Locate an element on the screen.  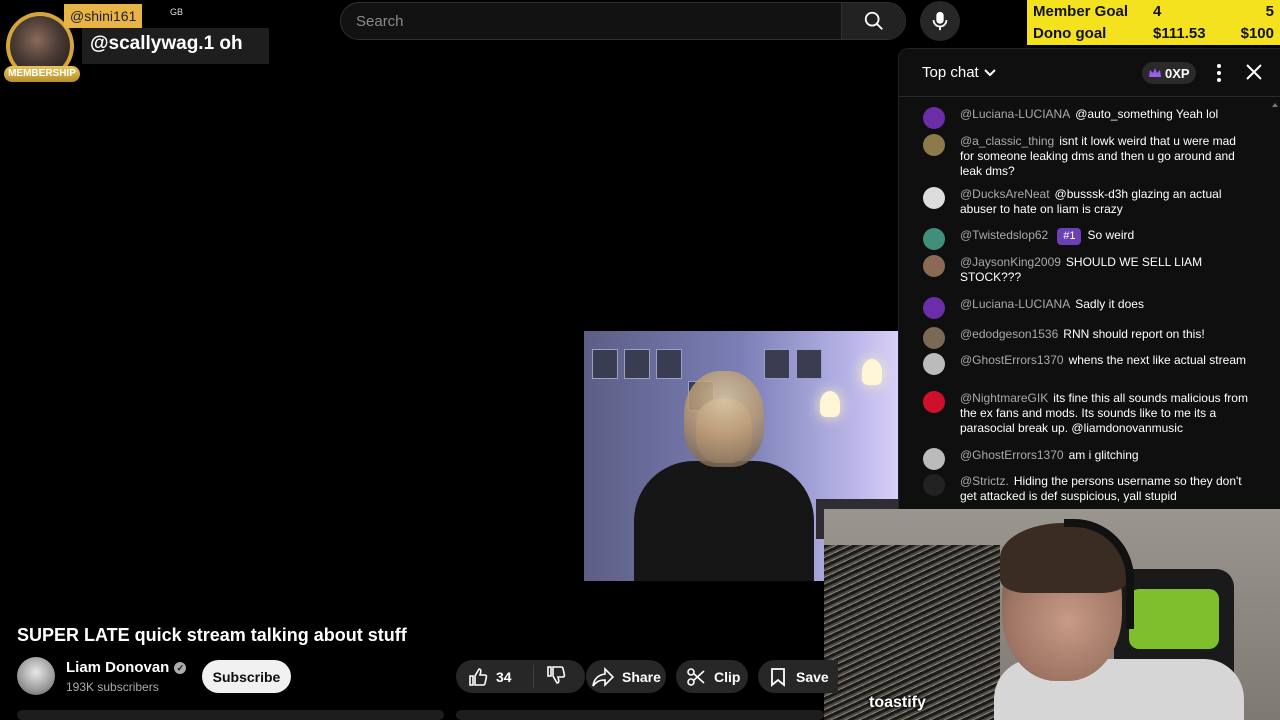
xp-badge: 0XP is located at coordinates (1169, 73).